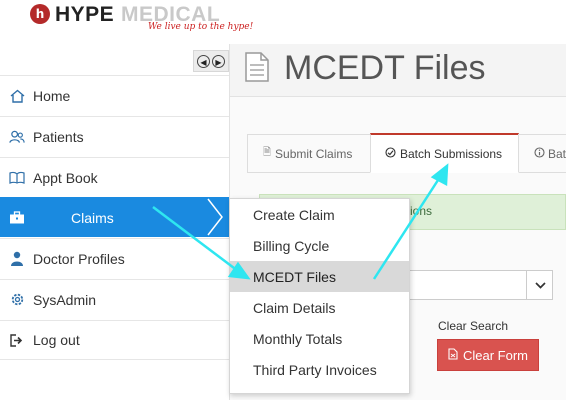  I want to click on arrow-left-icon: ◀, so click(203, 61).